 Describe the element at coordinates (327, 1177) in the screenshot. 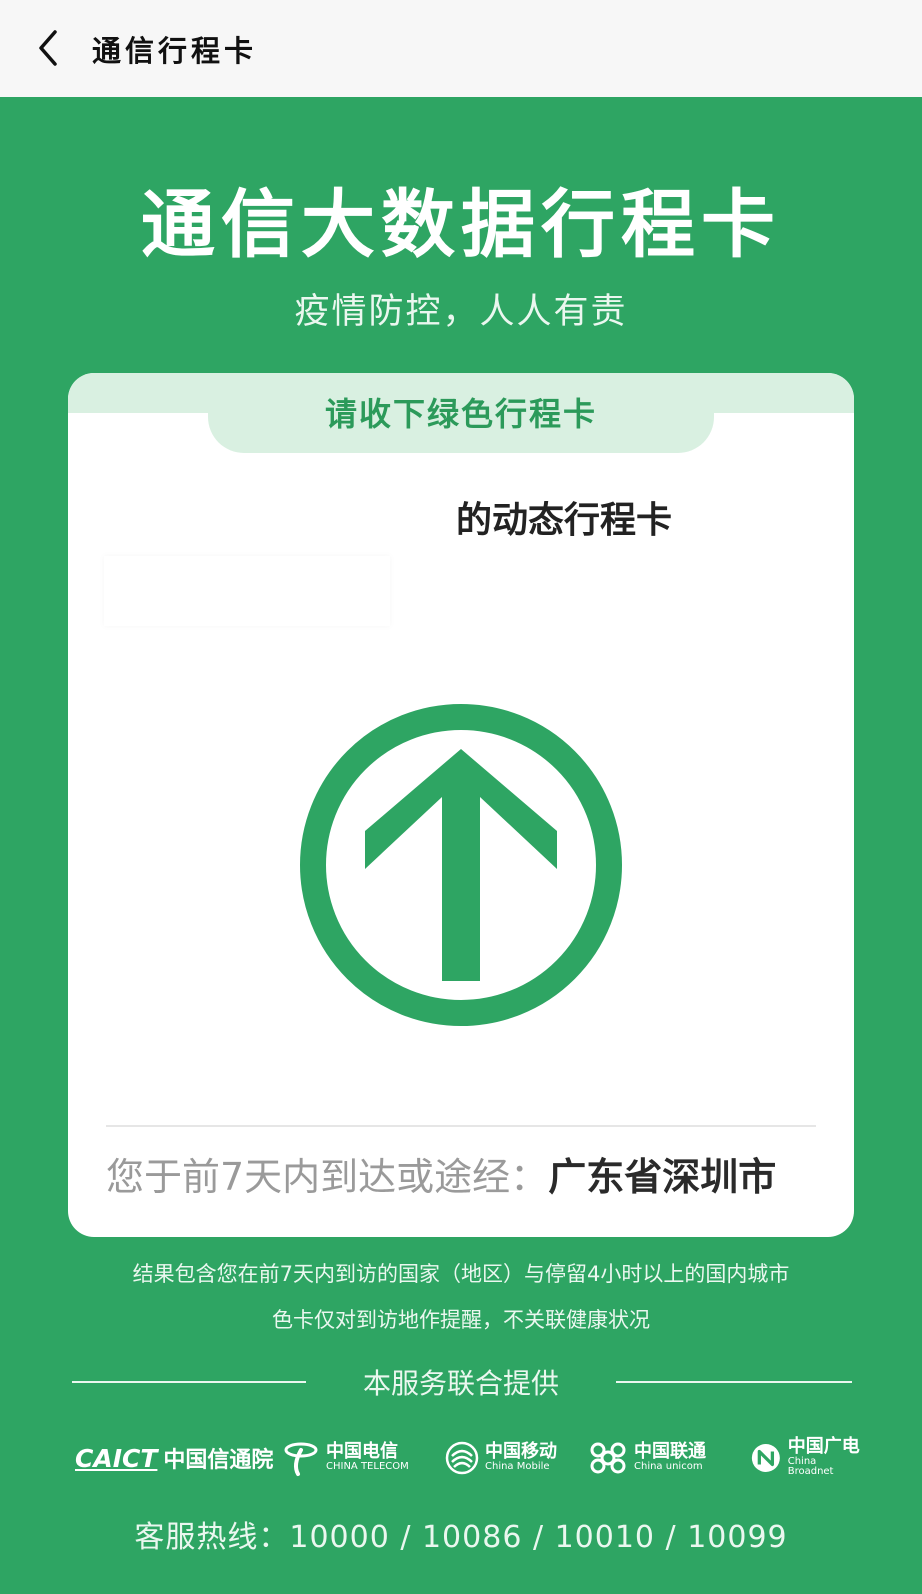

I see `visited-prefix: 您于前7天内到达或途经：` at that location.